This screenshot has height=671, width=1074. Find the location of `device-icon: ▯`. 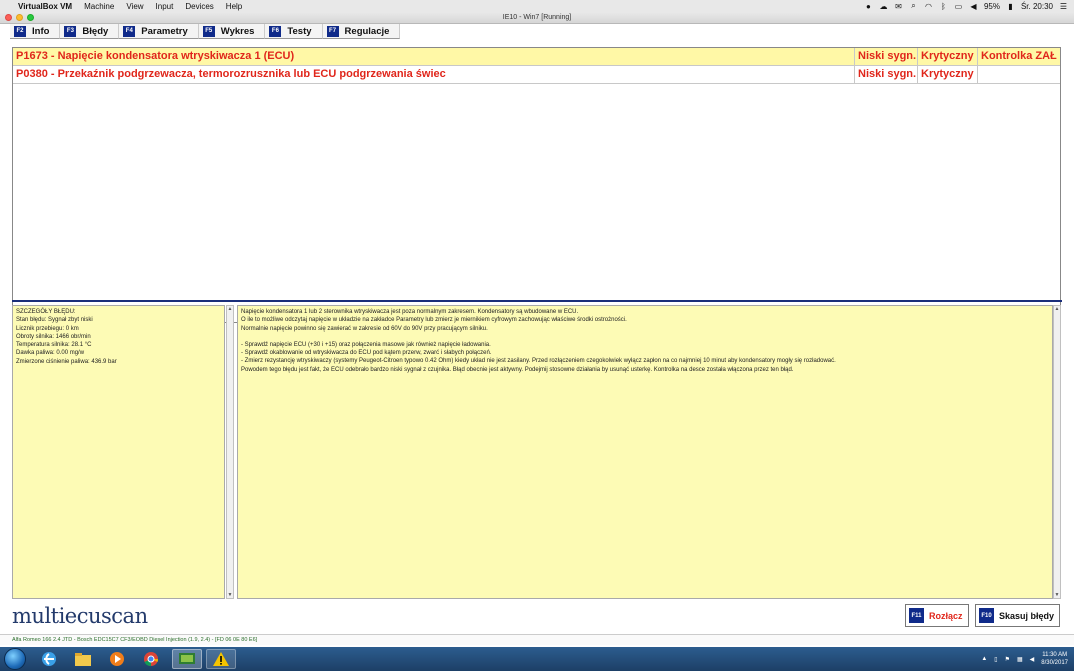

device-icon: ▯ is located at coordinates (995, 659).